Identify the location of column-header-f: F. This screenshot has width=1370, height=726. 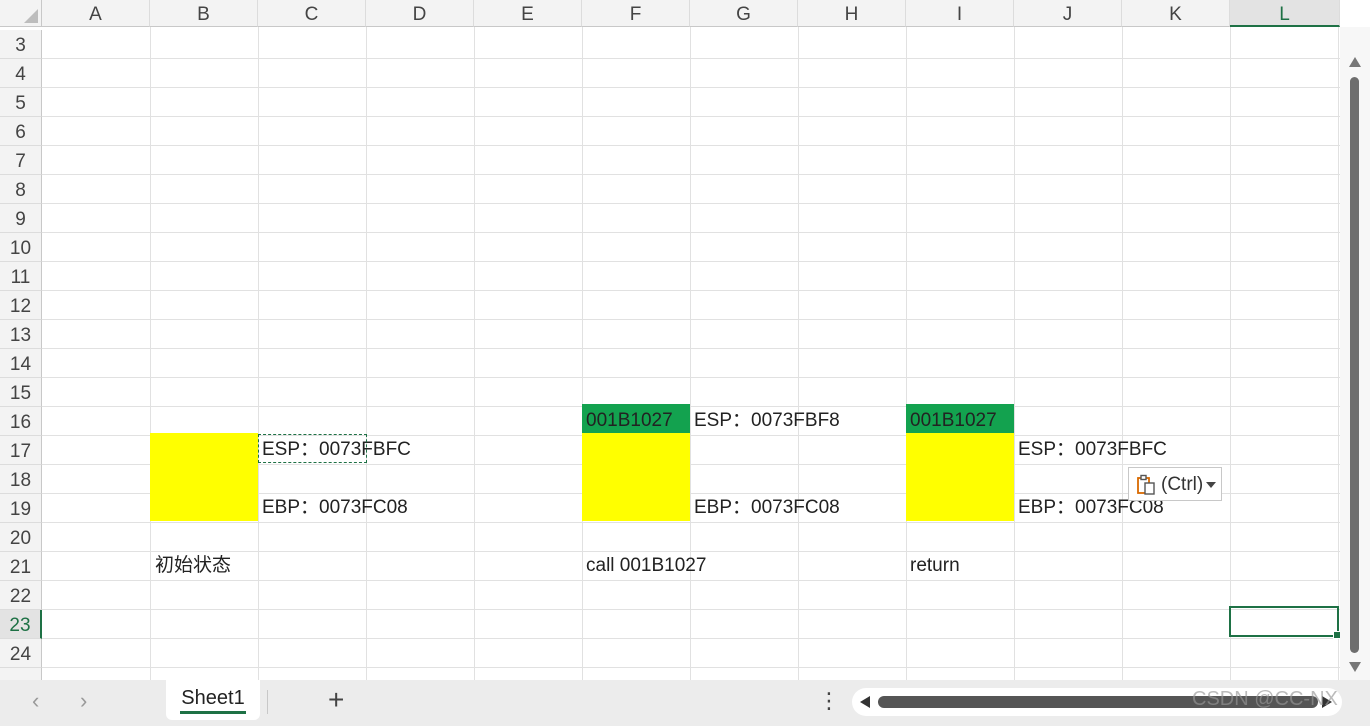
(636, 13).